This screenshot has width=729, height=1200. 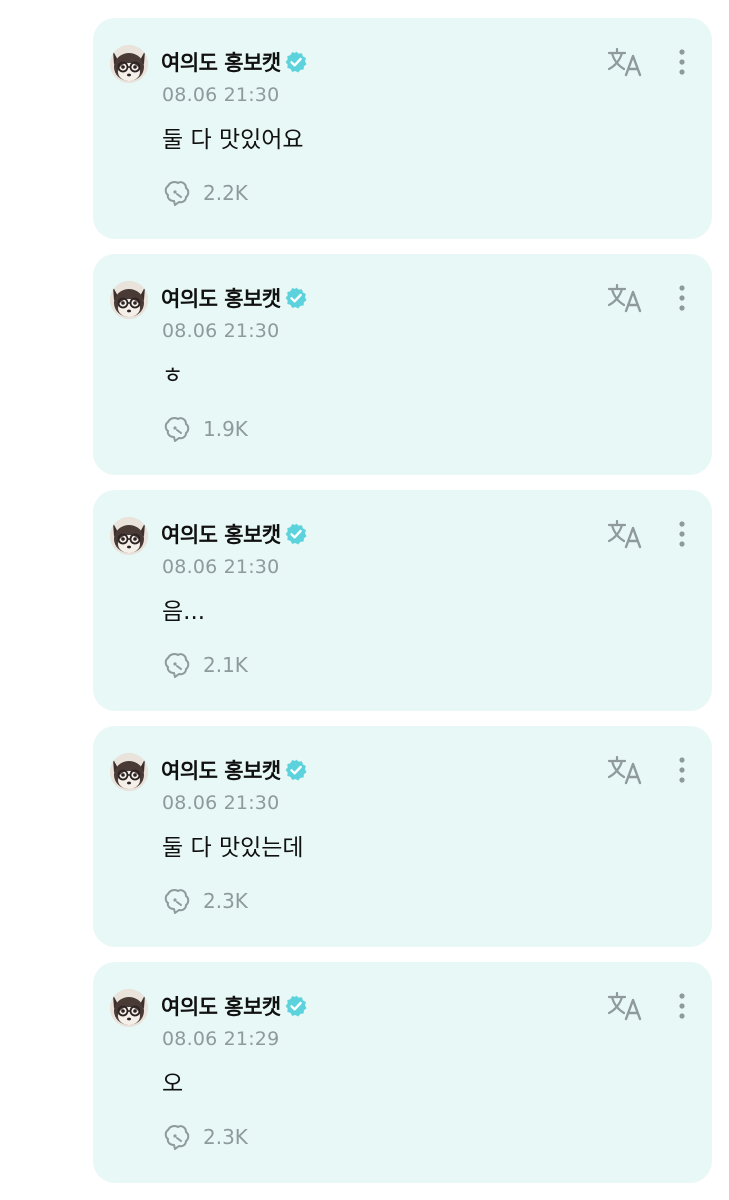 I want to click on post-stats: 1.9K, so click(x=205, y=429).